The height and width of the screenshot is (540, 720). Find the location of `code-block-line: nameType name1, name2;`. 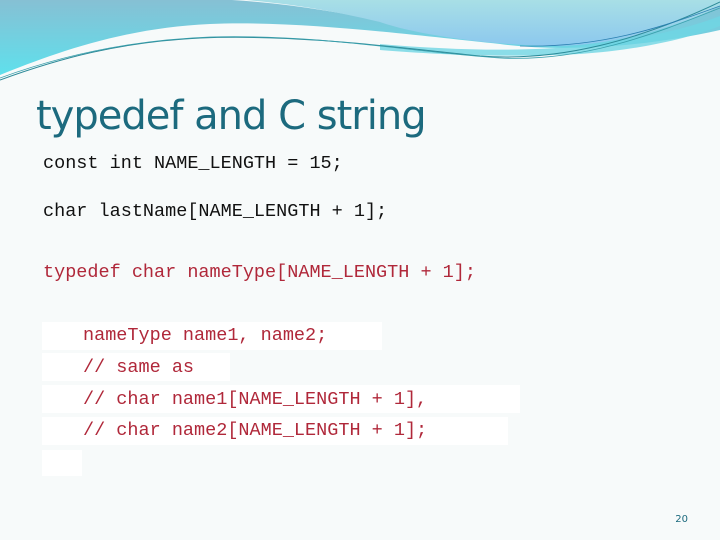

code-block-line: nameType name1, name2; is located at coordinates (205, 335).